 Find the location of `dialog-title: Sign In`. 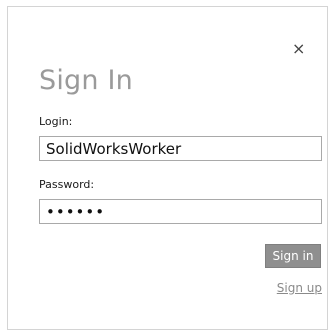

dialog-title: Sign In is located at coordinates (86, 80).